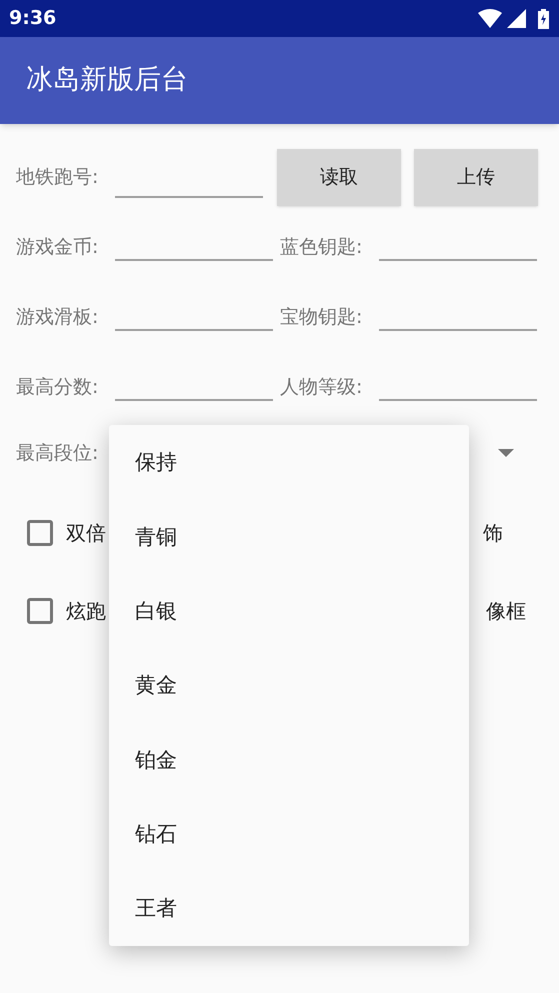  I want to click on field-label: 最高段位:, so click(58, 453).